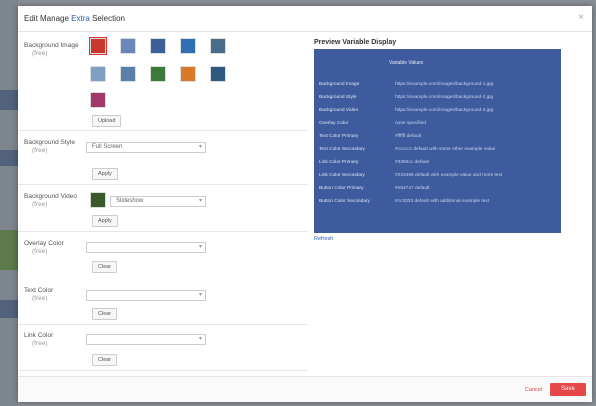 The width and height of the screenshot is (596, 406). I want to click on title-accent: Extra, so click(80, 18).